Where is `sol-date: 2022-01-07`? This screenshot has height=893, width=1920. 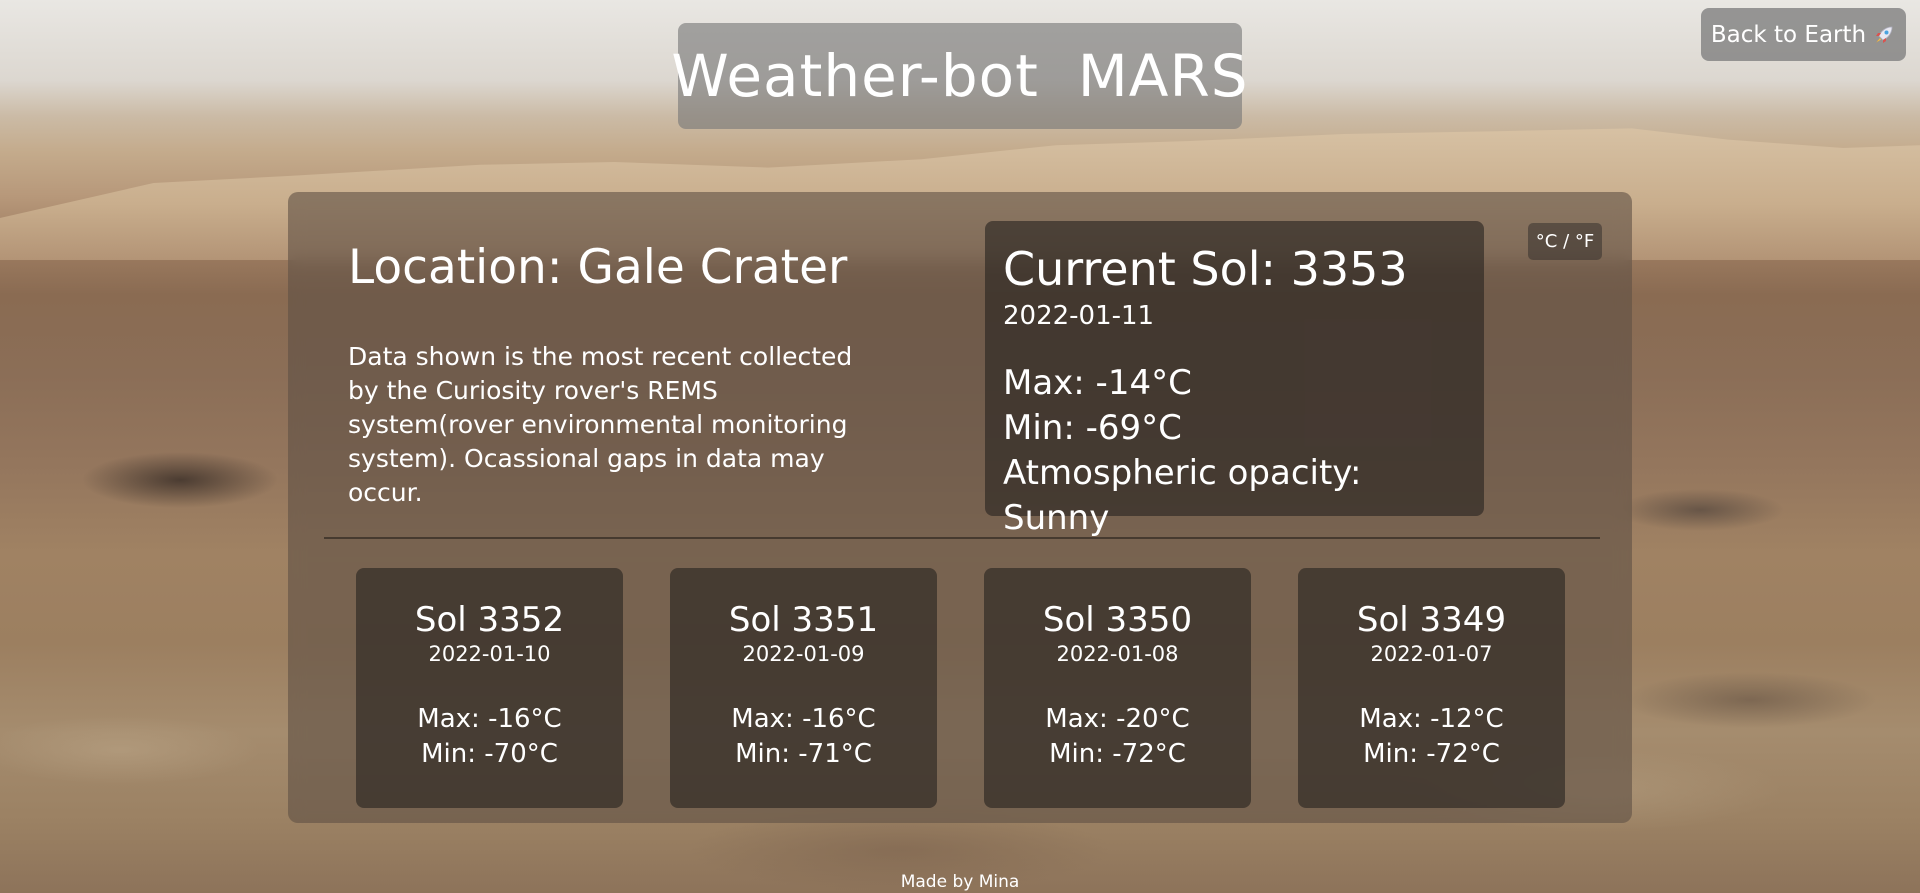
sol-date: 2022-01-07 is located at coordinates (1431, 654).